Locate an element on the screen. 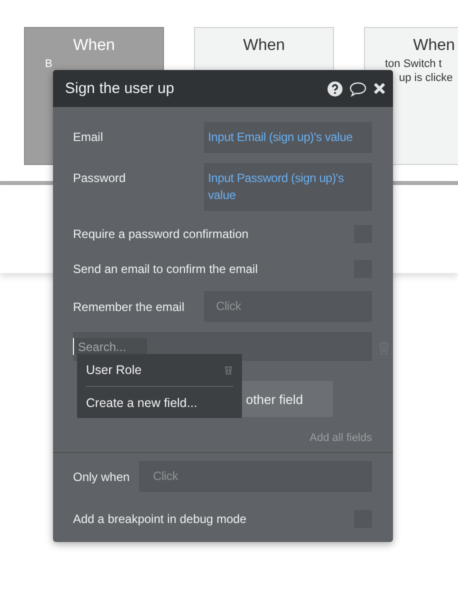  dropdown-field: Click is located at coordinates (288, 306).